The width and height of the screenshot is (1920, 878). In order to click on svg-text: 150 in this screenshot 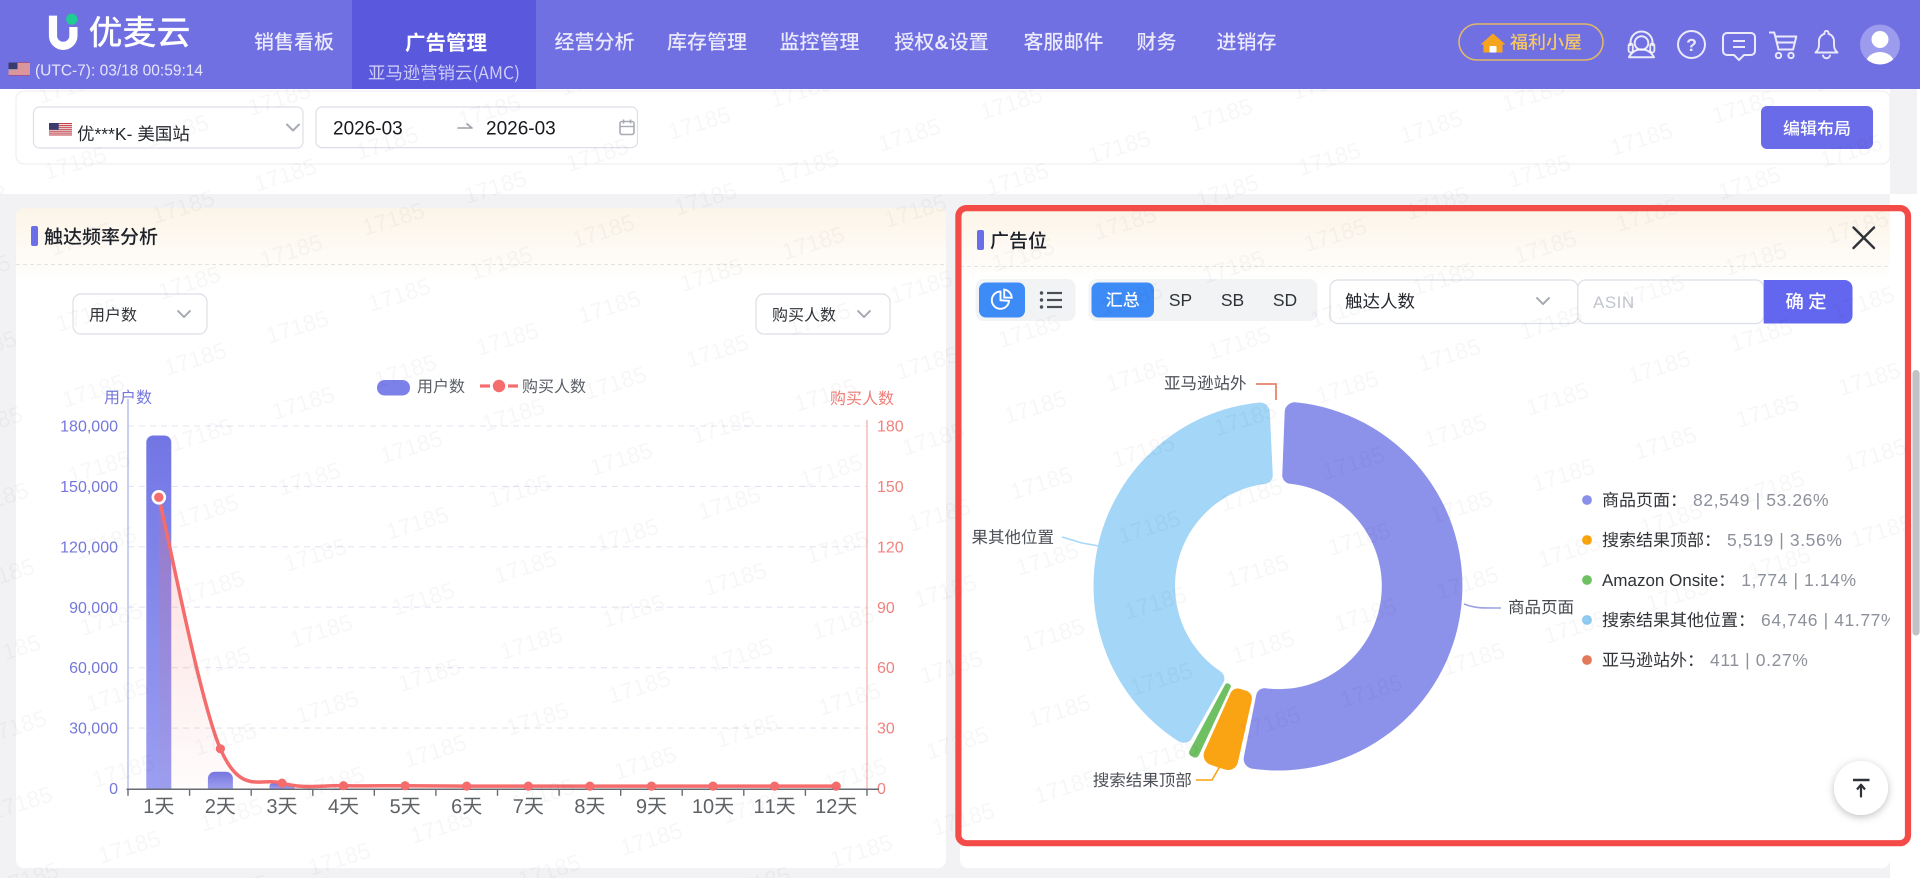, I will do `click(890, 487)`.